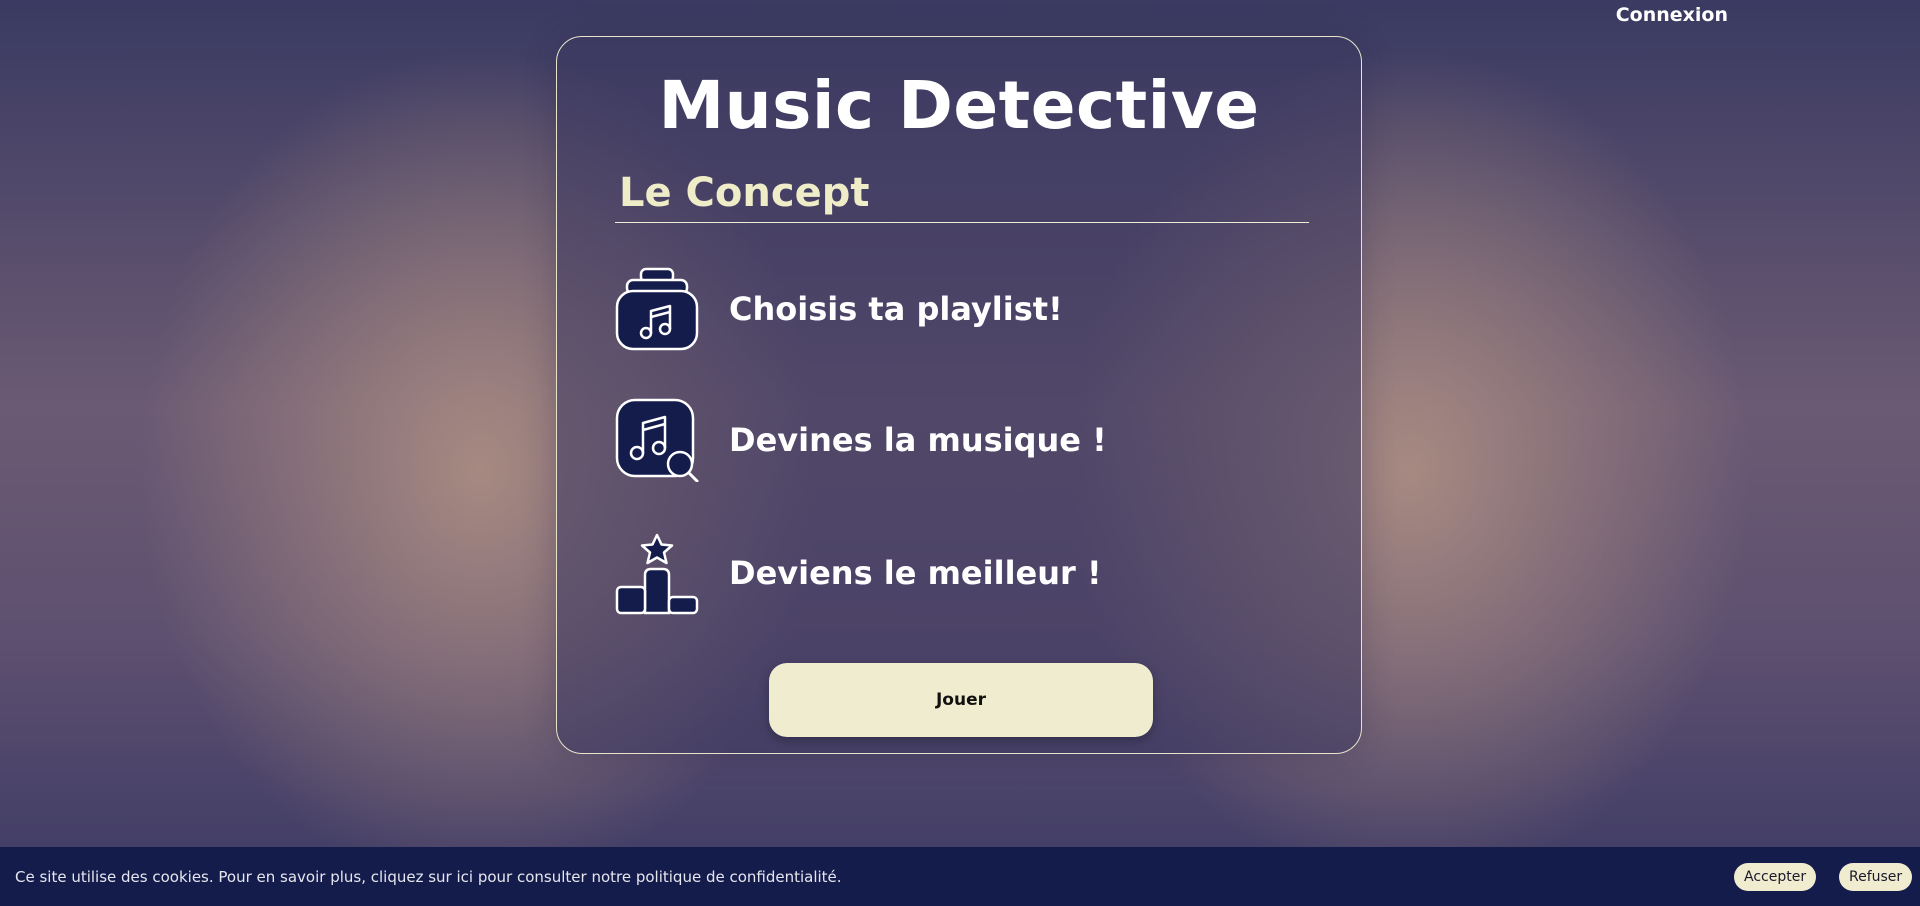  I want to click on step-label: Devines la musique !, so click(918, 440).